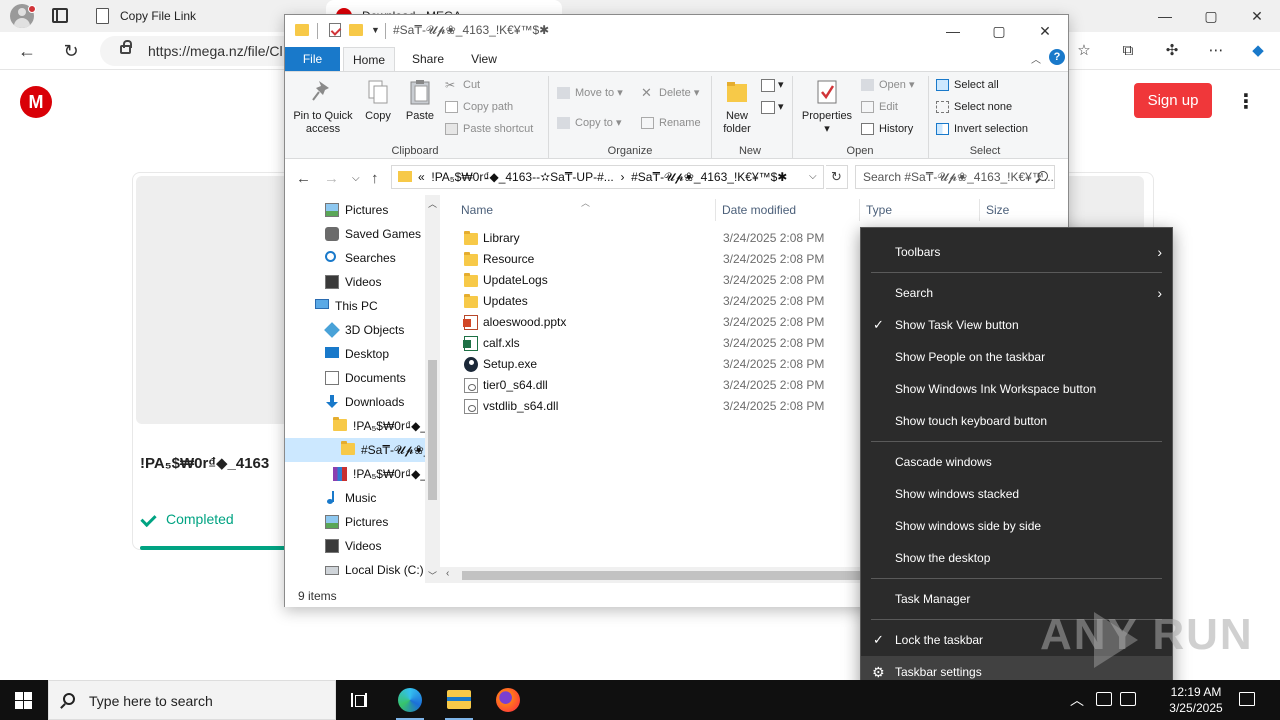  I want to click on open-button: Open ▾, so click(888, 85).